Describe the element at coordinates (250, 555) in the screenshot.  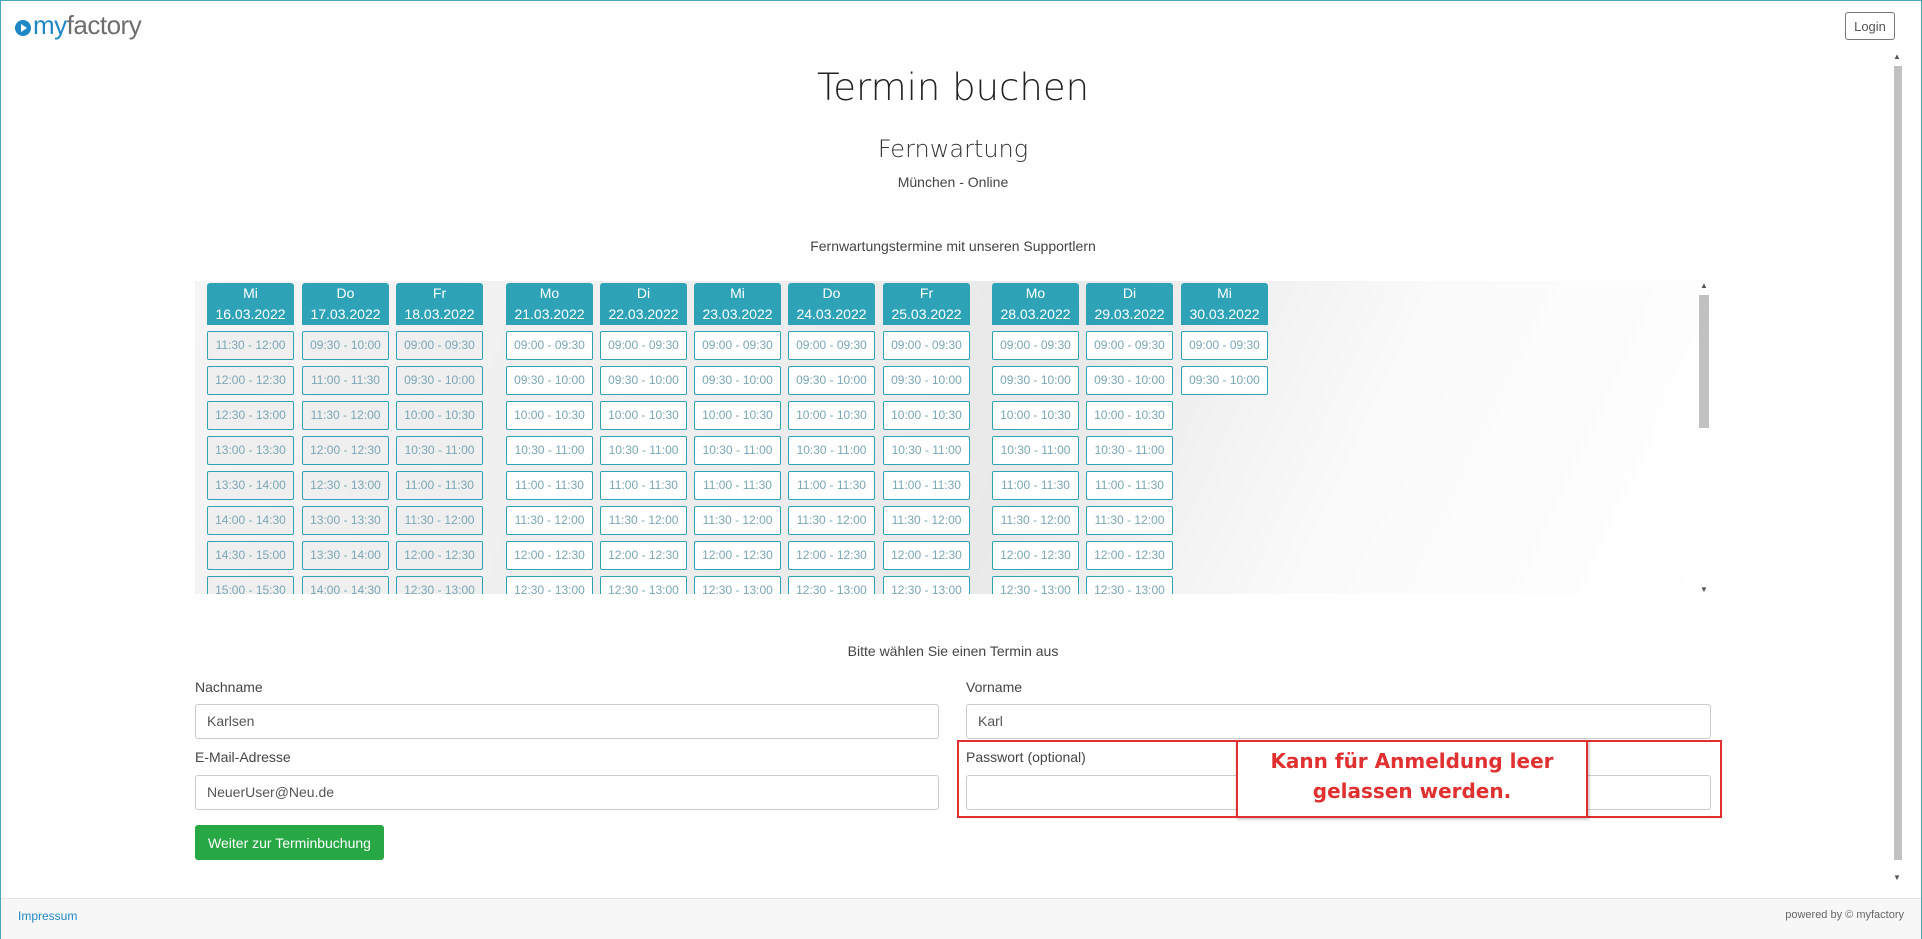
I see `time-slot-button: 14:30 - 15:00` at that location.